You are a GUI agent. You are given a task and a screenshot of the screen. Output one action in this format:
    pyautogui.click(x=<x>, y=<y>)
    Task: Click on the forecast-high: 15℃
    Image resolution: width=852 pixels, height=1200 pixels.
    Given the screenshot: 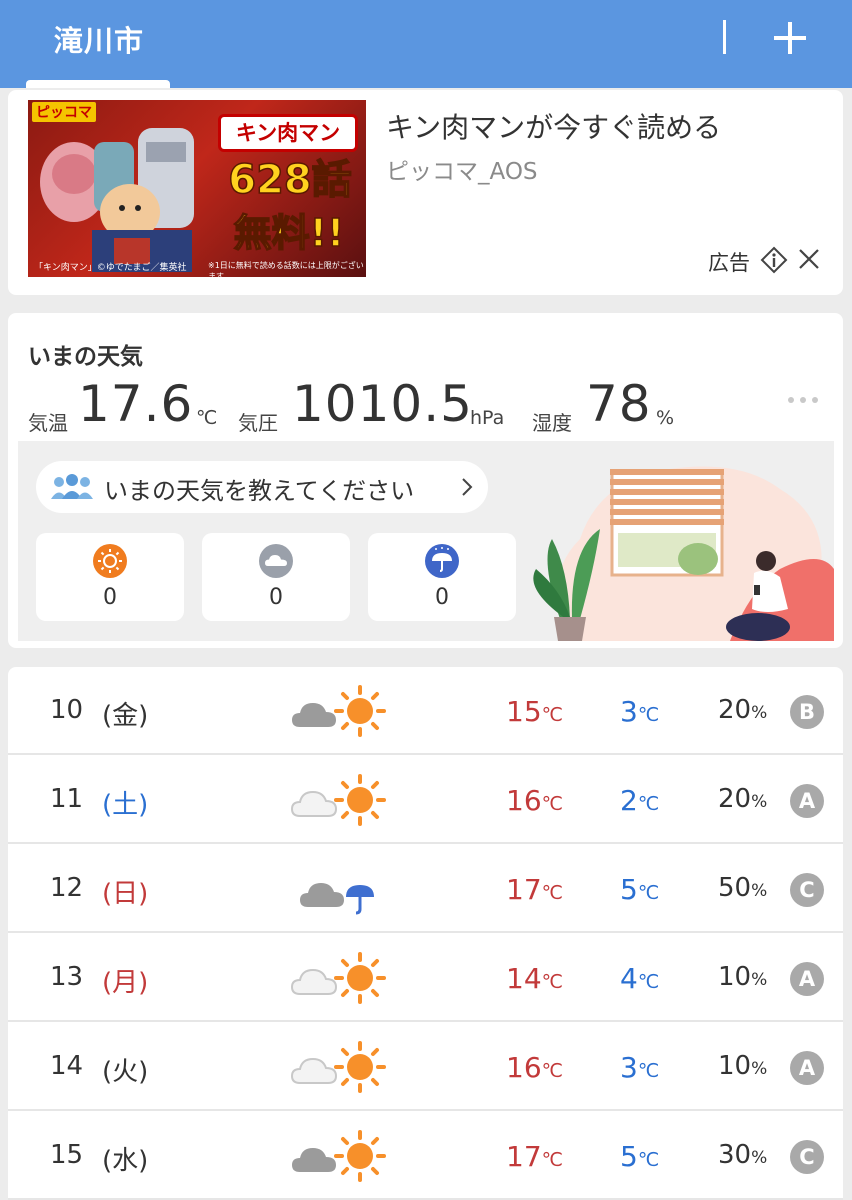 What is the action you would take?
    pyautogui.click(x=534, y=711)
    